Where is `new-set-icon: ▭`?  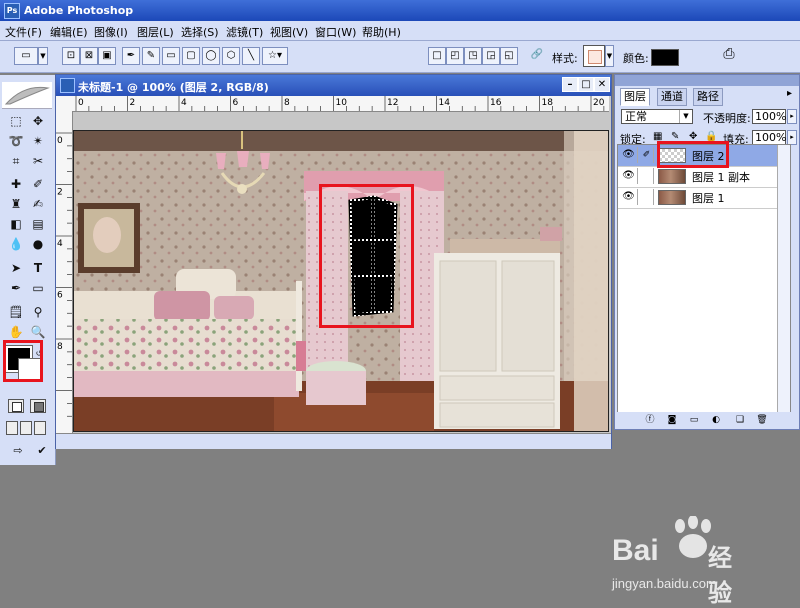 new-set-icon: ▭ is located at coordinates (694, 420).